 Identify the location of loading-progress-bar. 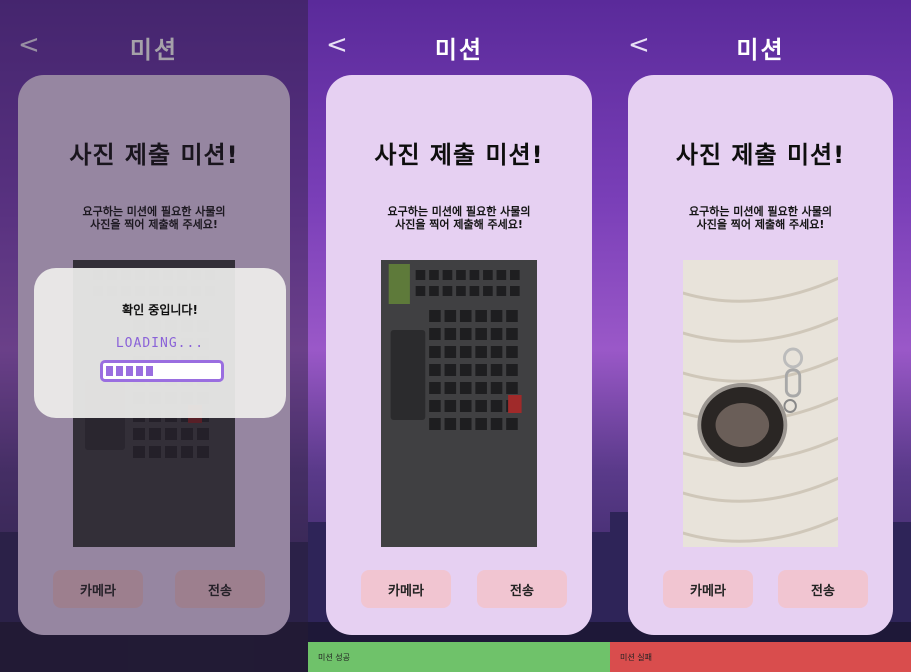
(162, 371).